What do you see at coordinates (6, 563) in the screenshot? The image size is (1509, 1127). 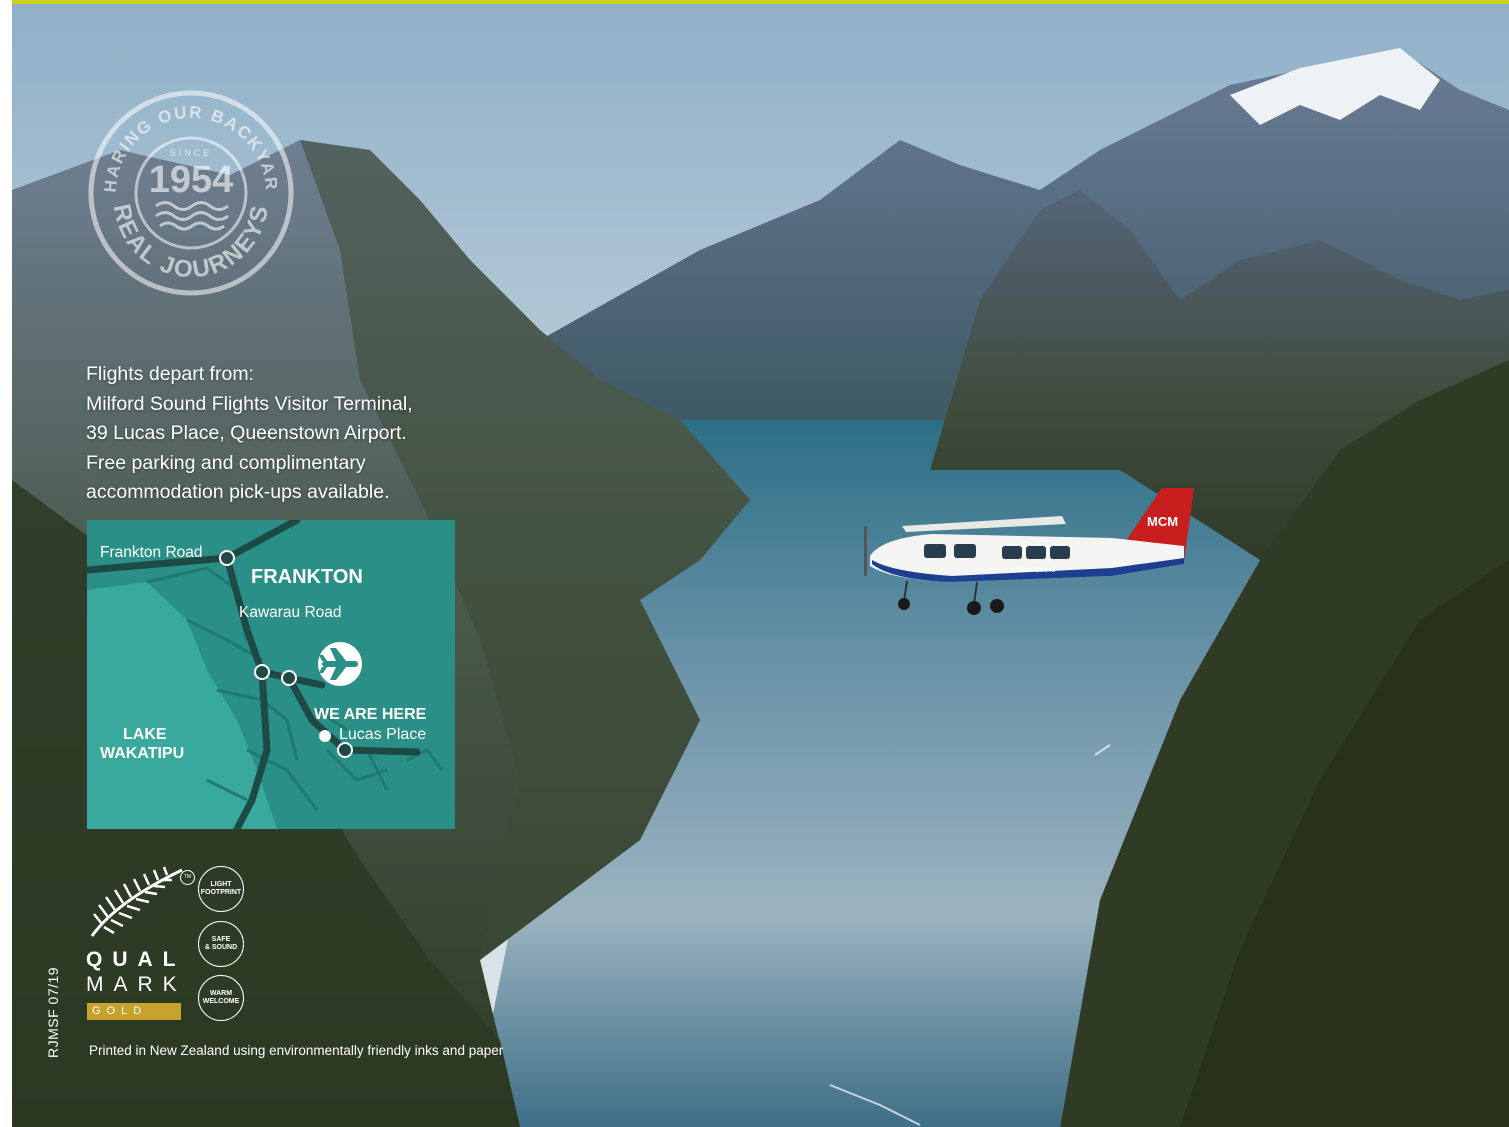 I see `left-margin` at bounding box center [6, 563].